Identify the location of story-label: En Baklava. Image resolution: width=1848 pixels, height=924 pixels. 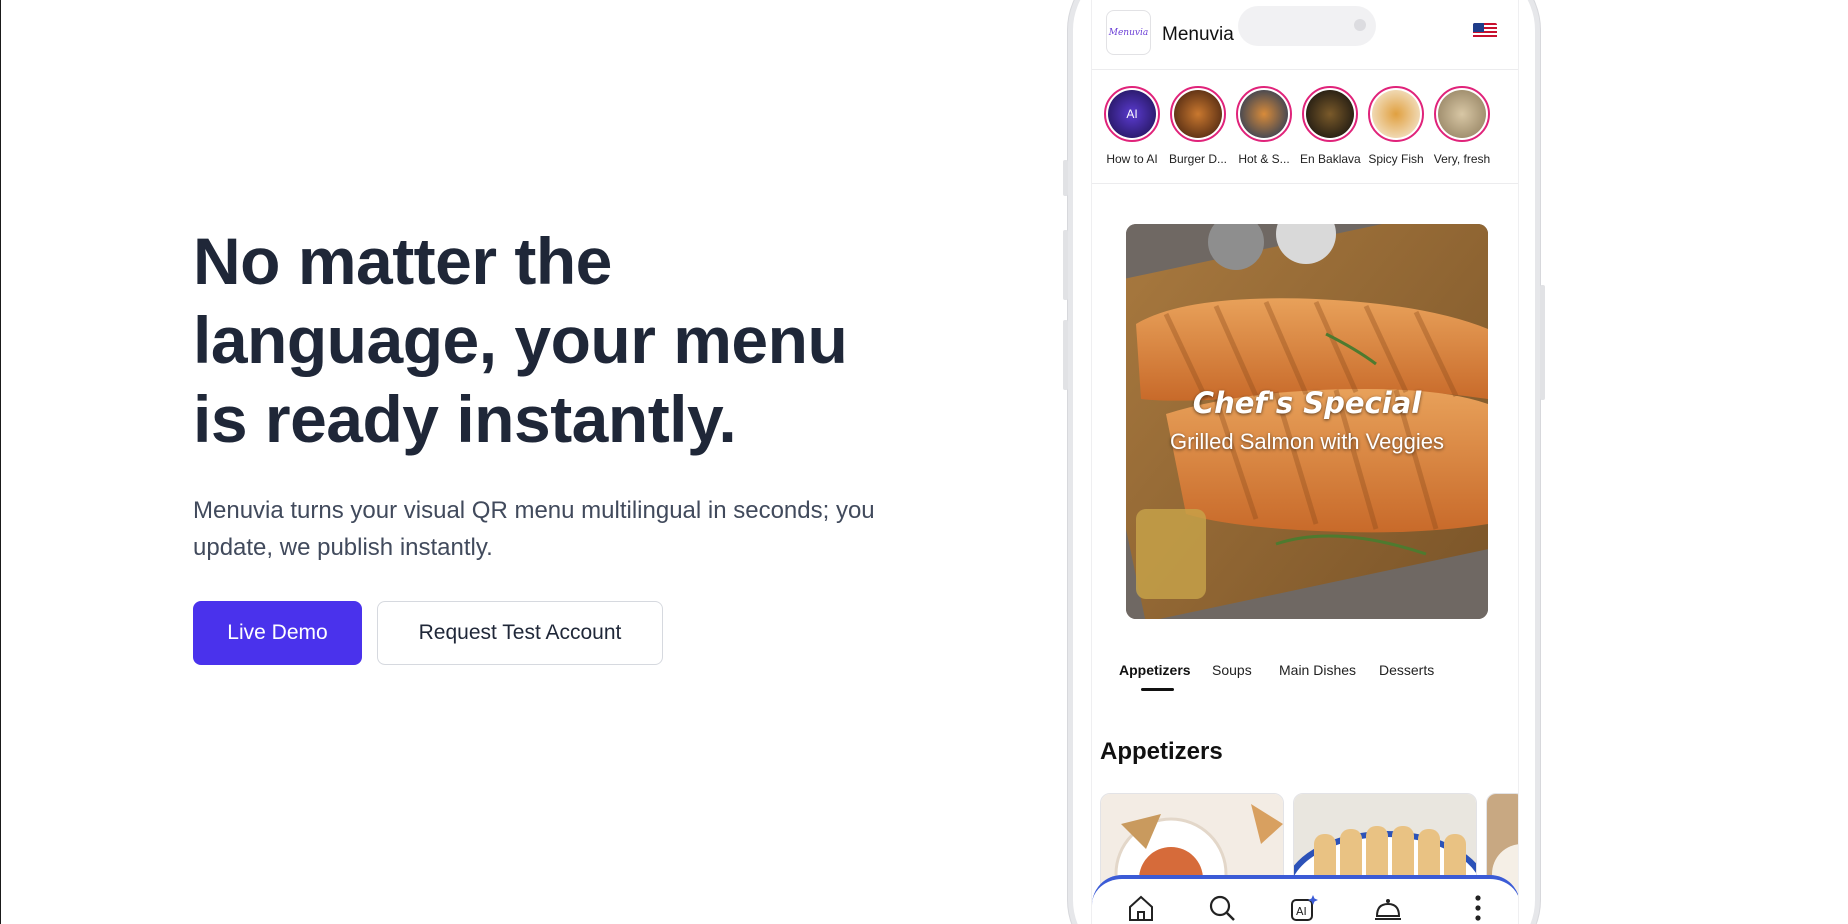
(1330, 159).